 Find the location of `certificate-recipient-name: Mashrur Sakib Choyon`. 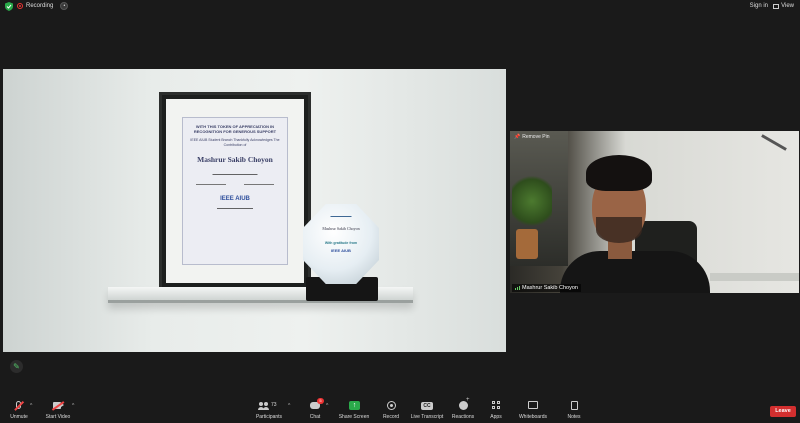

certificate-recipient-name: Mashrur Sakib Choyon is located at coordinates (235, 159).